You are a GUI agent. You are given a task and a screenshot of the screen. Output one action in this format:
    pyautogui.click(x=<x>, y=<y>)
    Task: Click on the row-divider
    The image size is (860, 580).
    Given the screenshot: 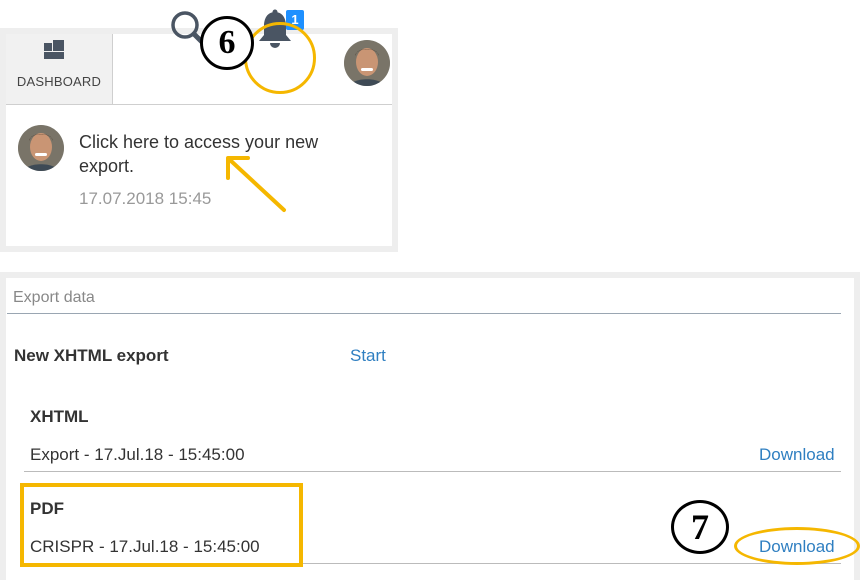 What is the action you would take?
    pyautogui.click(x=432, y=471)
    